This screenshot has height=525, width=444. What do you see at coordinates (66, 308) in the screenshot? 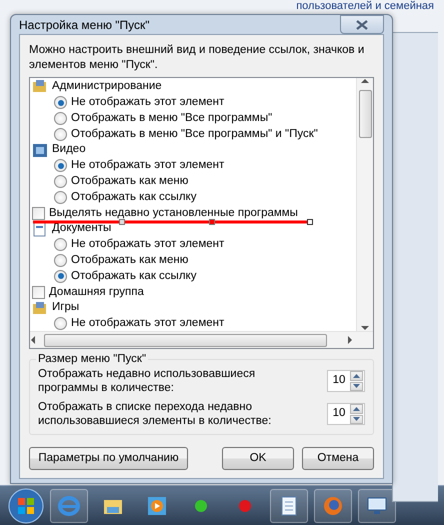
I see `category-label: Игры` at bounding box center [66, 308].